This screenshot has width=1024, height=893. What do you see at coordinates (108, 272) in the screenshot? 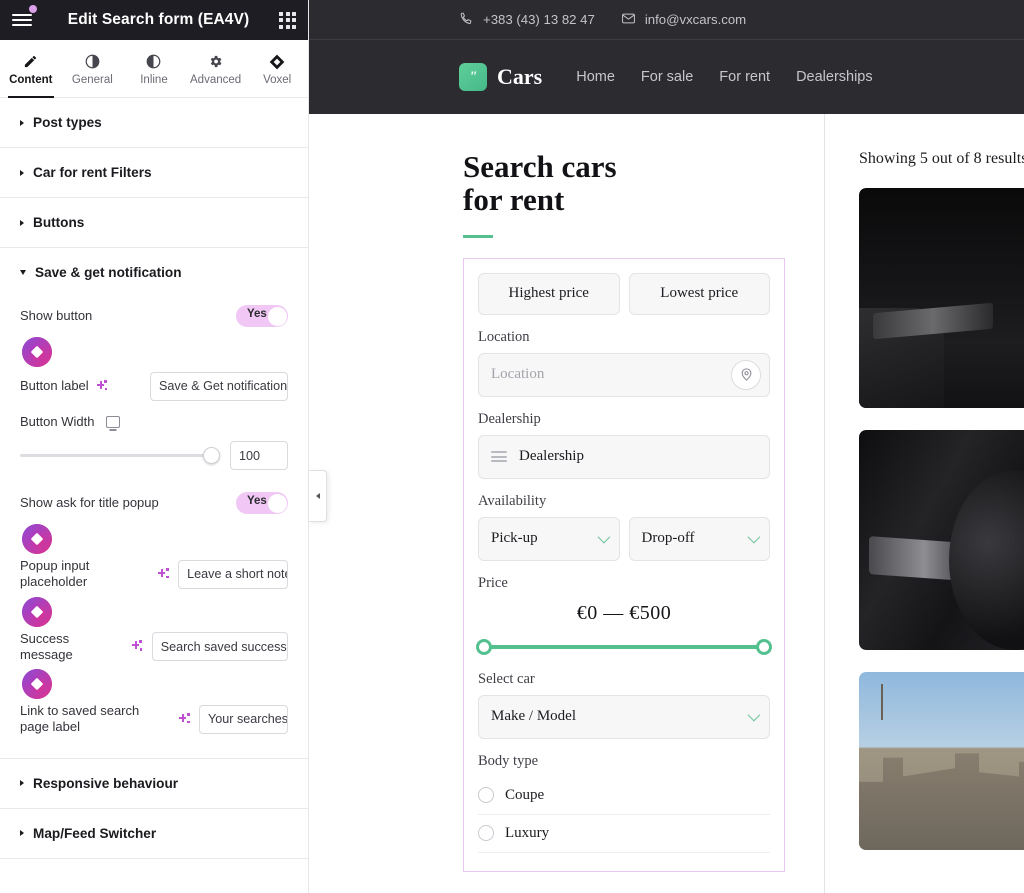
I see `section-label: Save & get notification` at bounding box center [108, 272].